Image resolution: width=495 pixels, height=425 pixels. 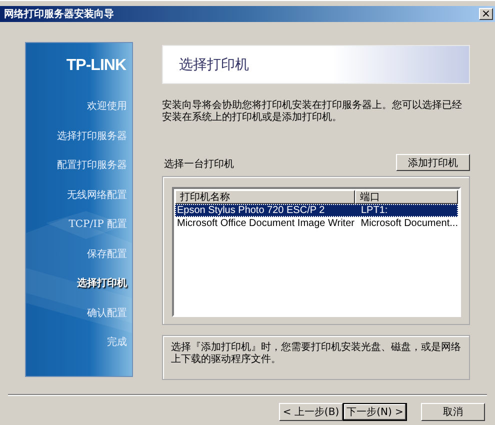 What do you see at coordinates (96, 65) in the screenshot?
I see `logo: TP-LINK` at bounding box center [96, 65].